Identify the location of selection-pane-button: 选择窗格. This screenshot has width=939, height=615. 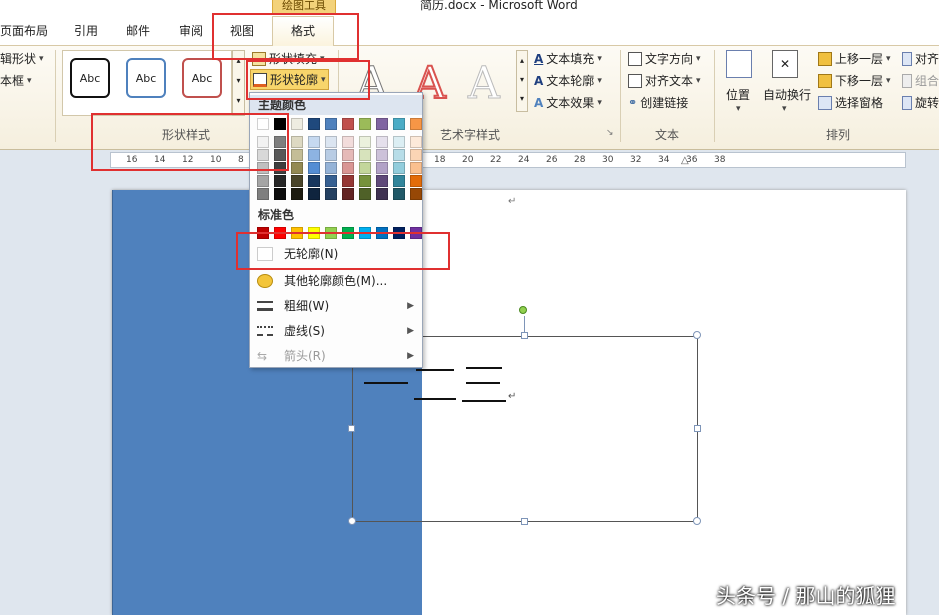
(850, 102).